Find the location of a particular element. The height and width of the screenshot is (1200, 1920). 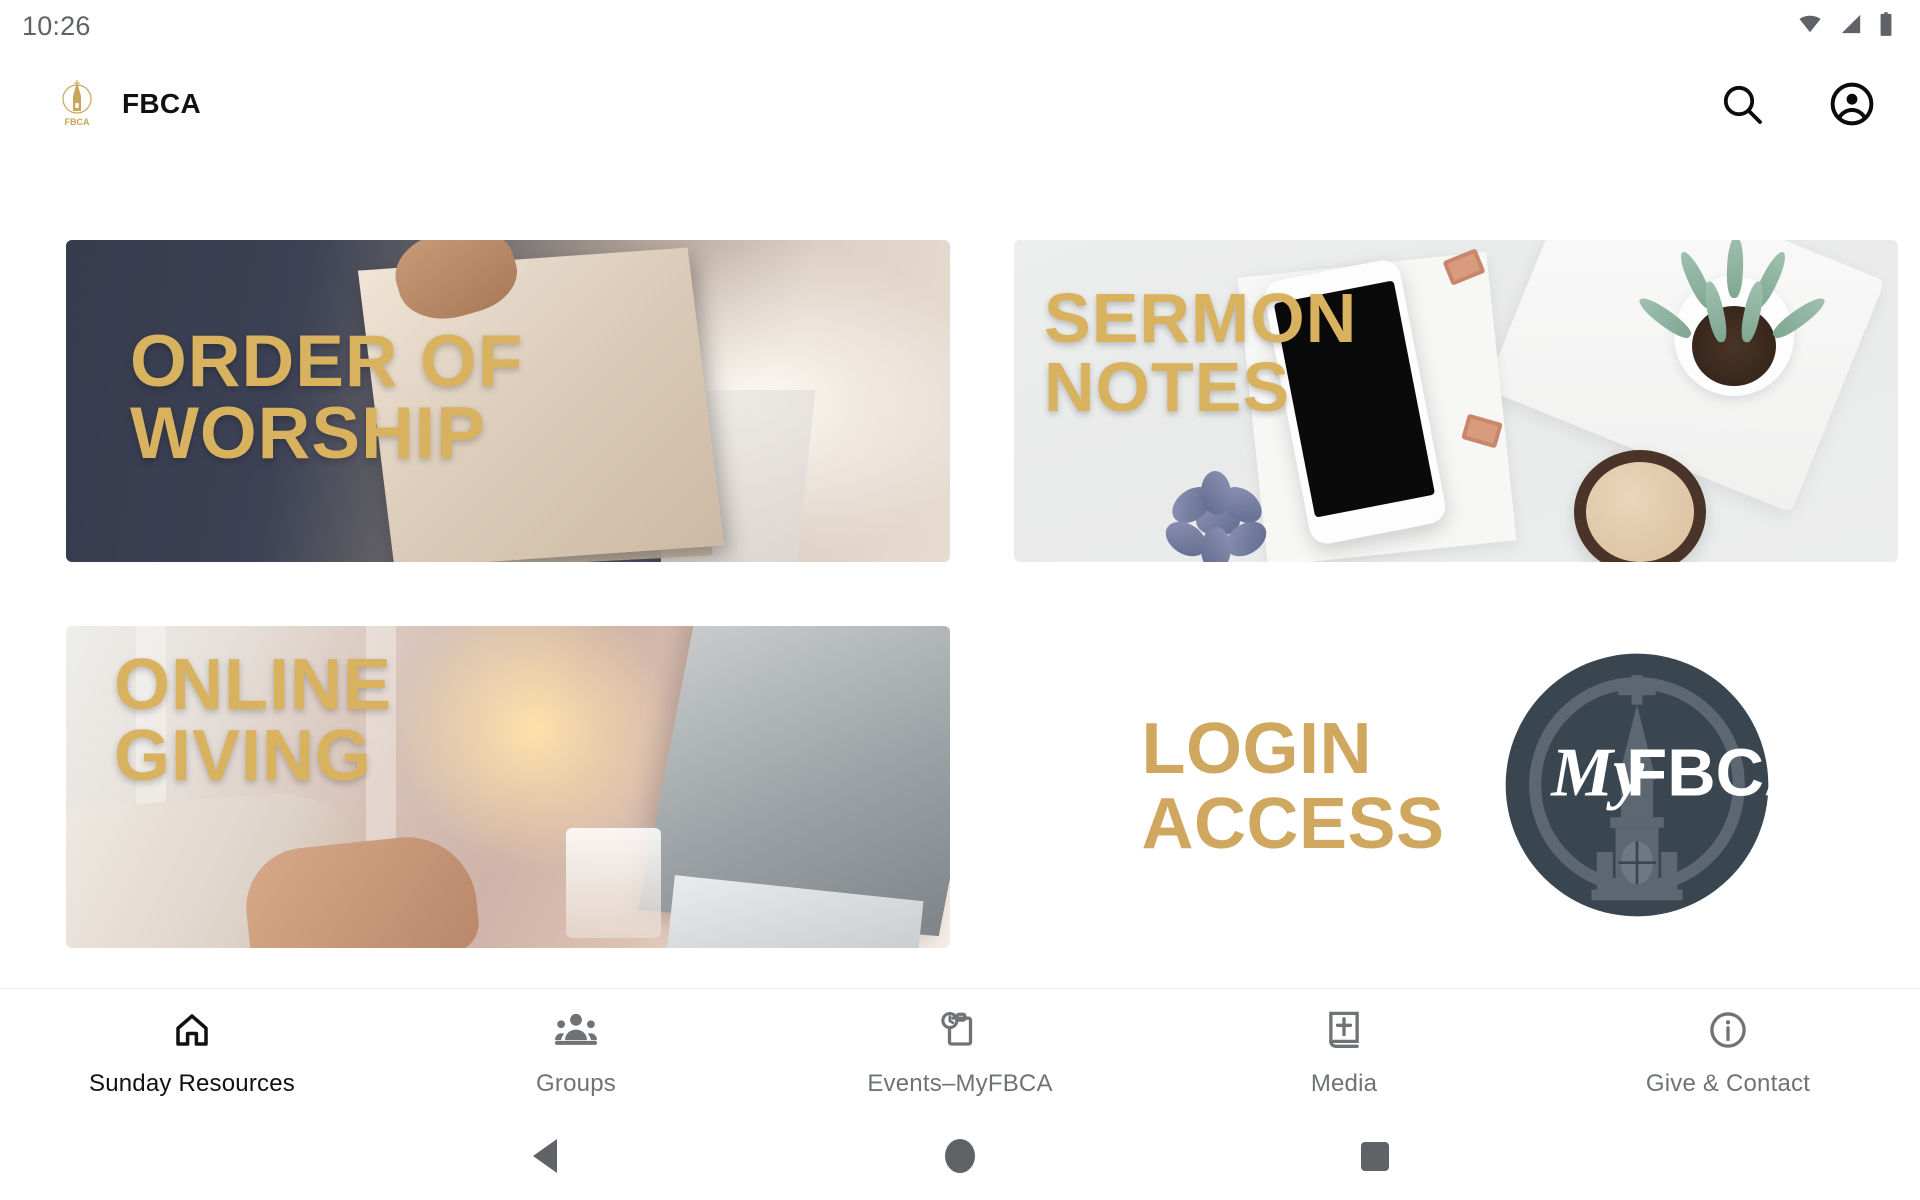

tile-label-sermon-notes: SERMON NOTES is located at coordinates (1201, 352).